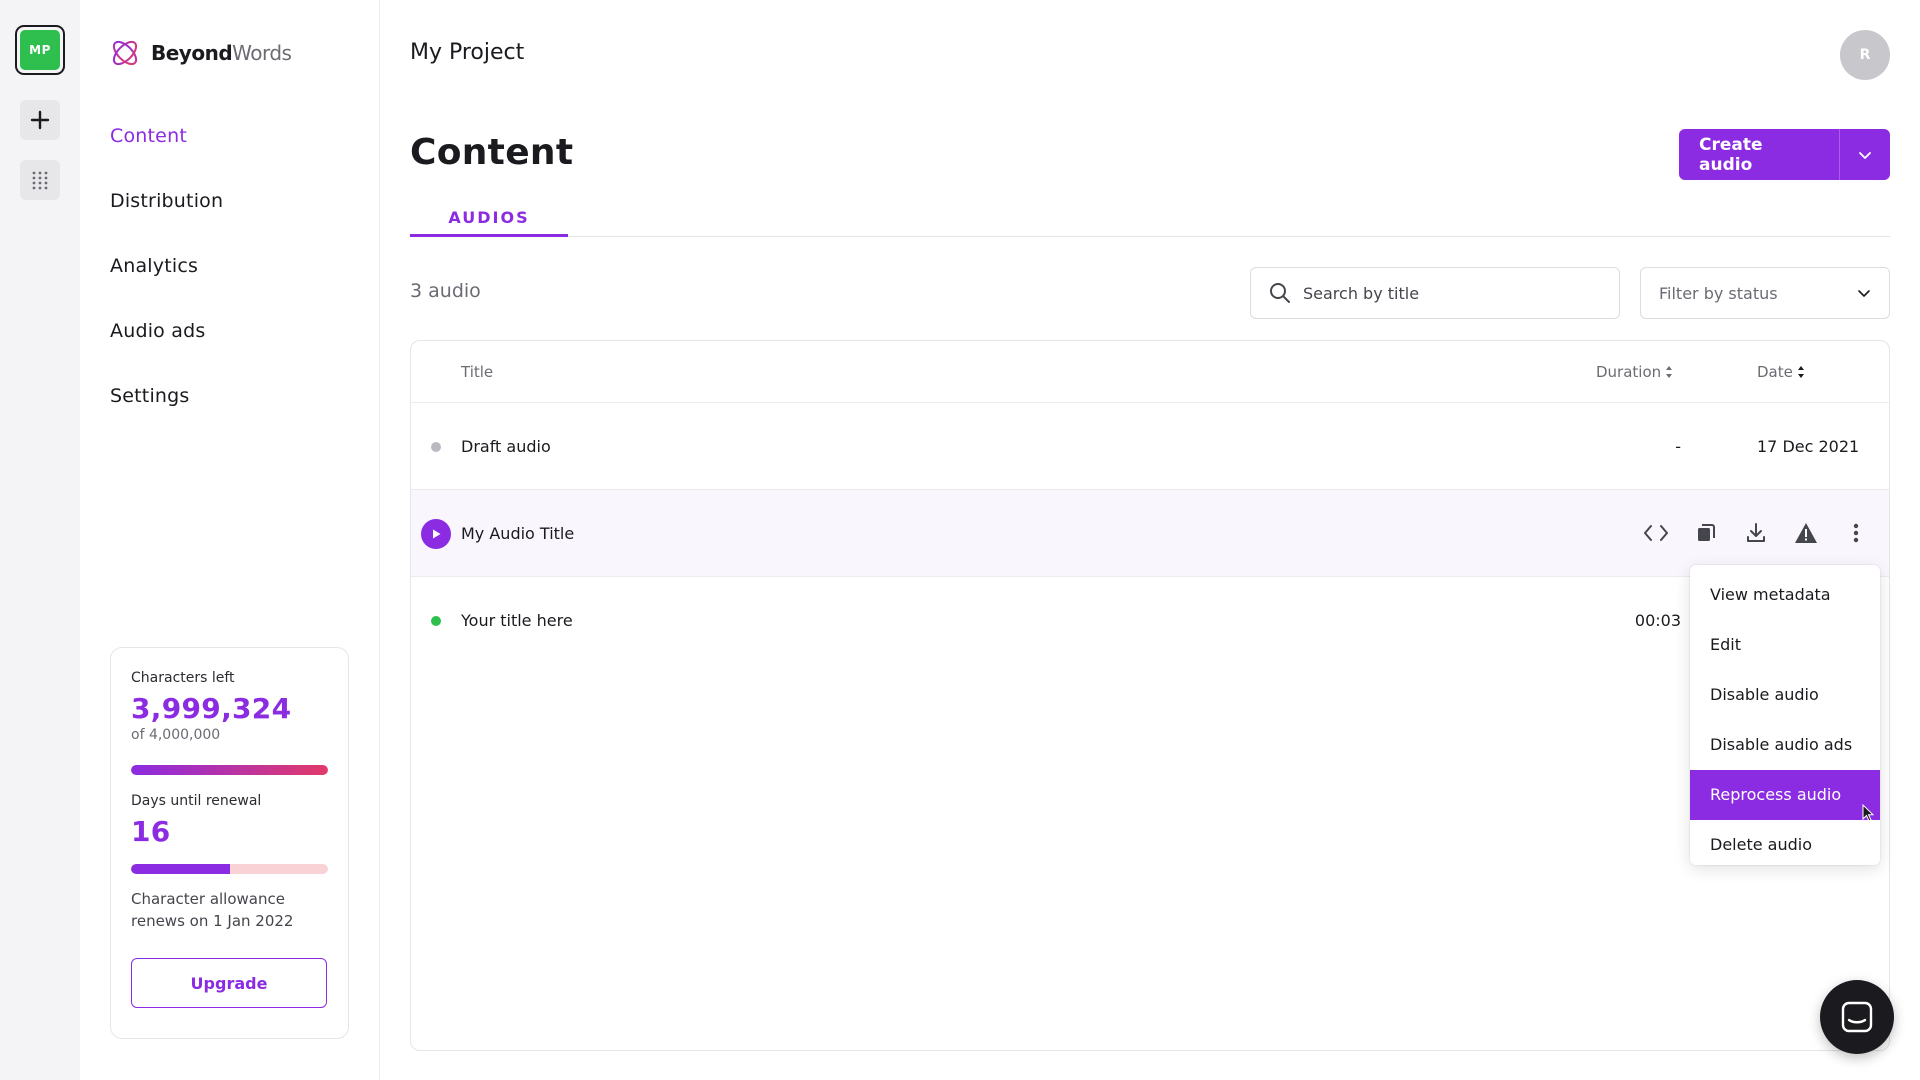  What do you see at coordinates (151, 831) in the screenshot?
I see `days-until-renewal-value: 16` at bounding box center [151, 831].